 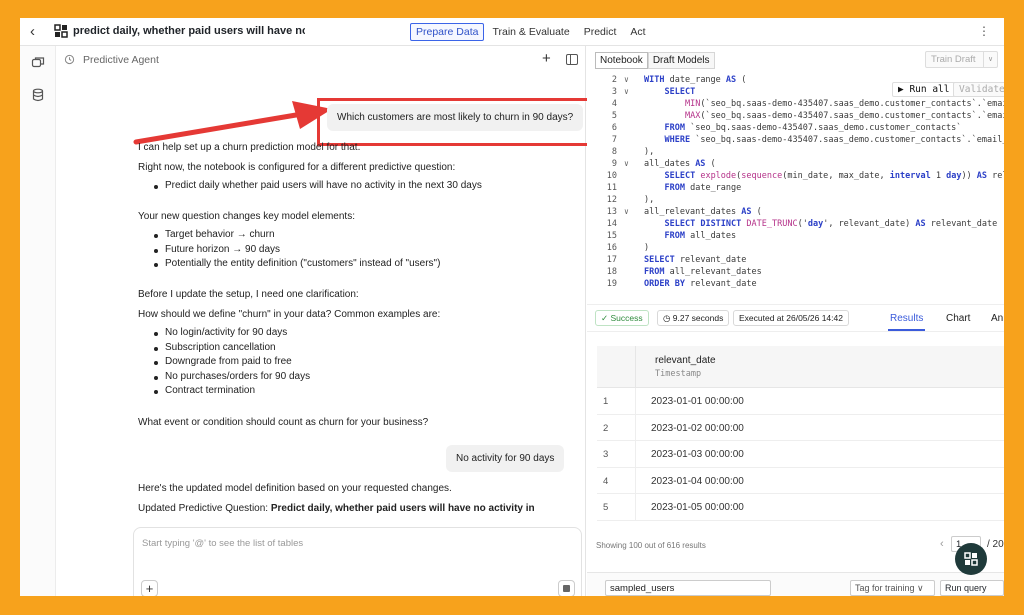 What do you see at coordinates (38, 95) in the screenshot?
I see `database-icon` at bounding box center [38, 95].